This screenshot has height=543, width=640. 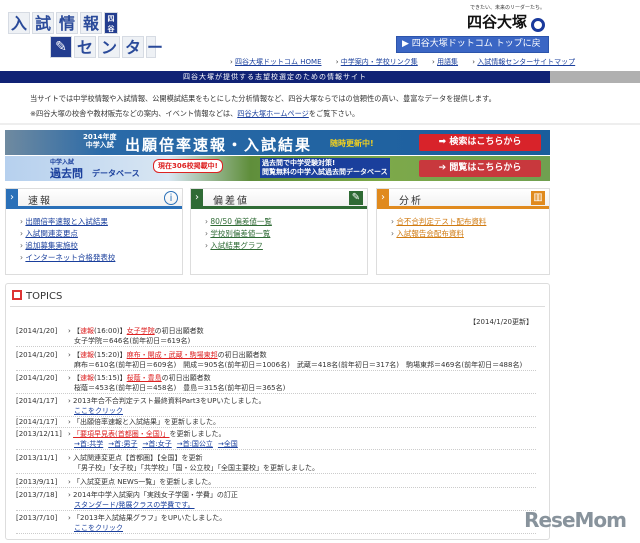 I want to click on yotsuya-brand: できたい、未来のリーダーたち。 四谷大塚, so click(x=506, y=18).